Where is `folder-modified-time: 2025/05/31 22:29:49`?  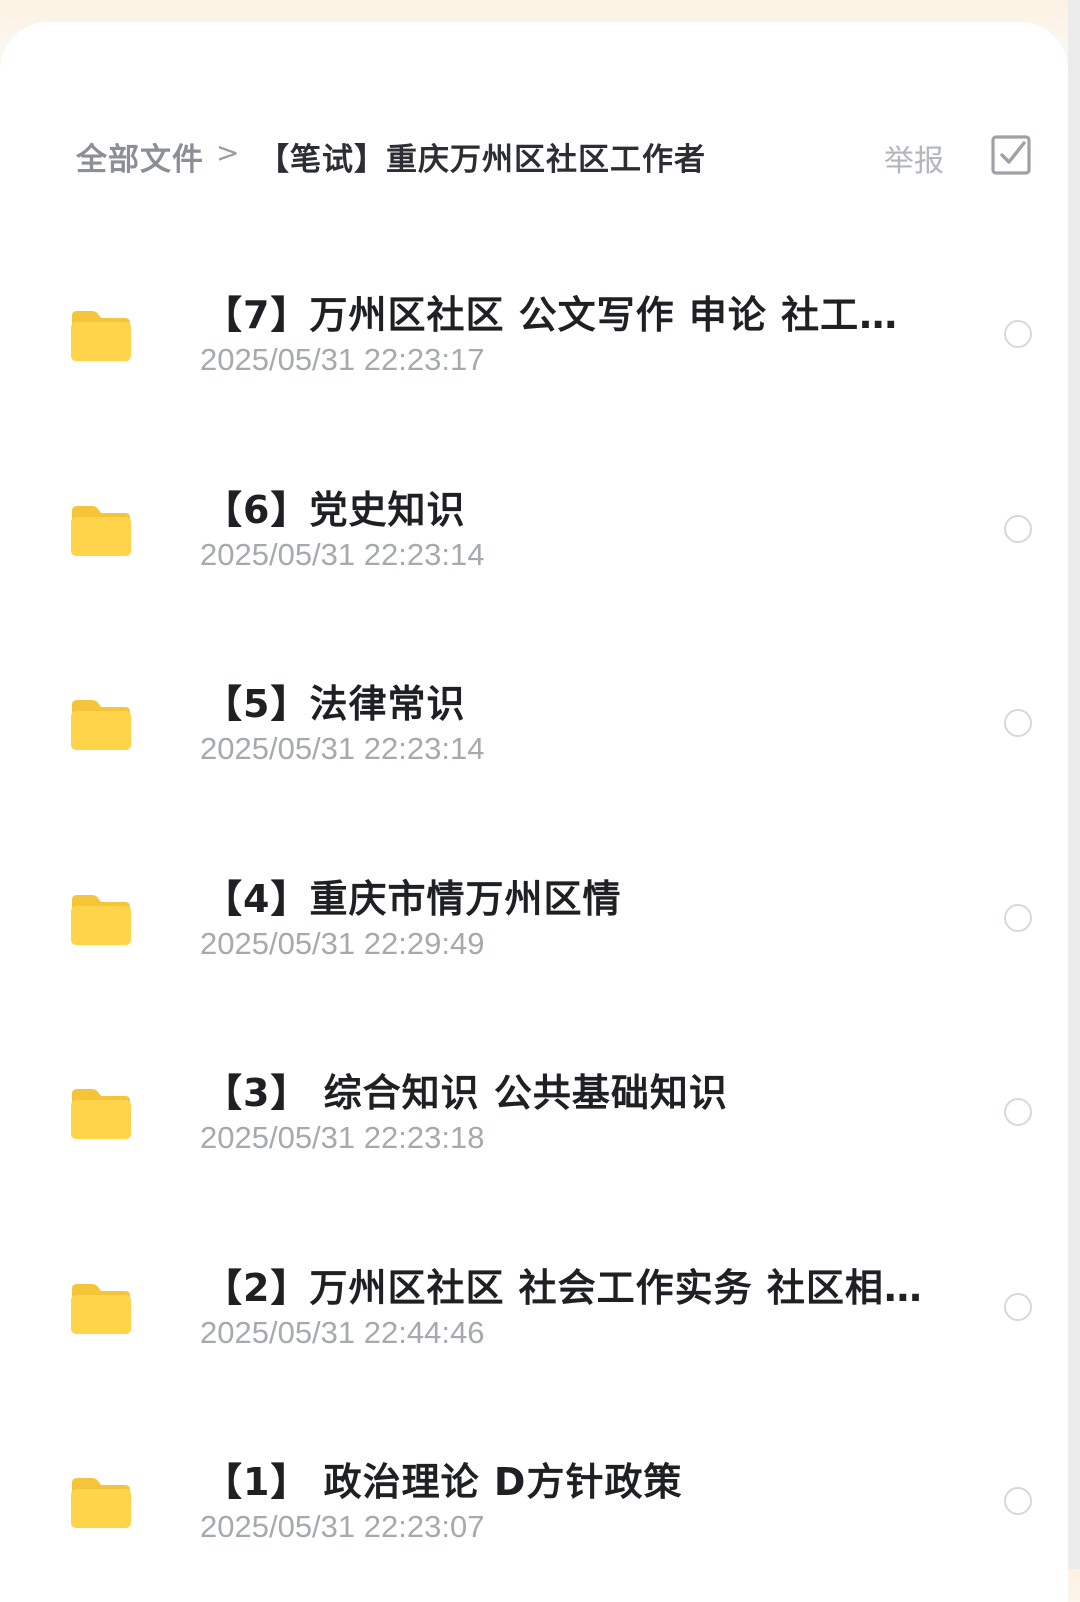 folder-modified-time: 2025/05/31 22:29:49 is located at coordinates (342, 943).